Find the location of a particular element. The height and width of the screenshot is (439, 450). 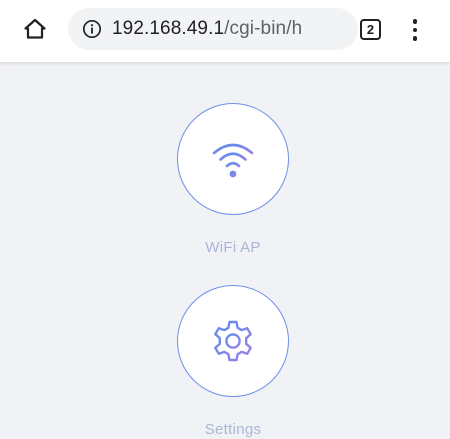

settings-button is located at coordinates (233, 341).